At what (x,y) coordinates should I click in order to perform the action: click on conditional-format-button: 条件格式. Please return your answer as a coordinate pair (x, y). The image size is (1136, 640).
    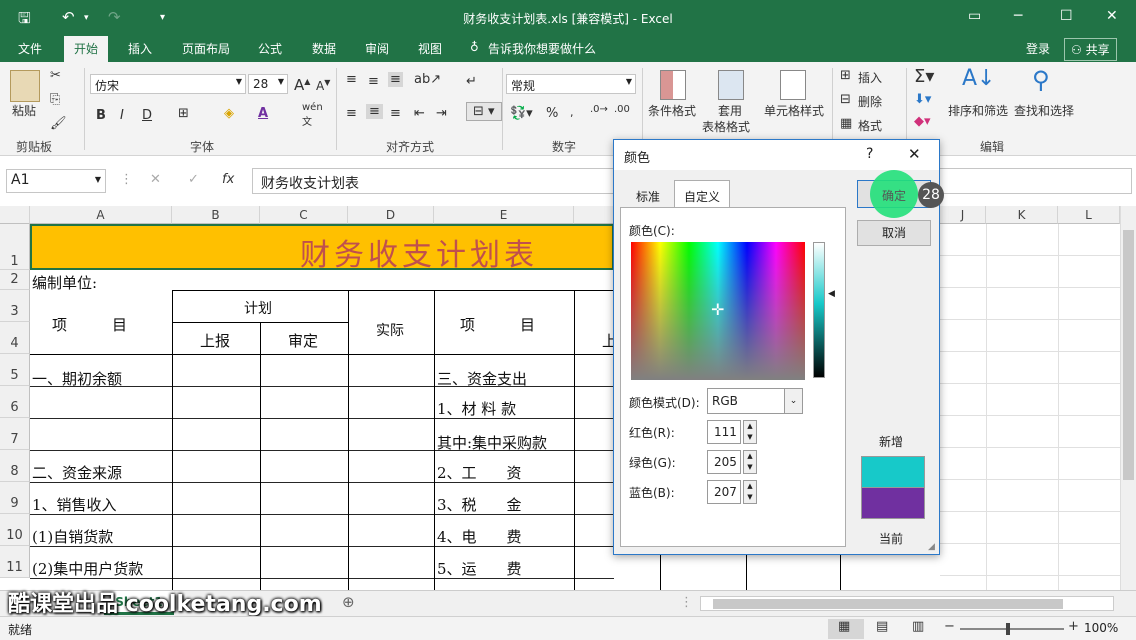
    Looking at the image, I should click on (672, 110).